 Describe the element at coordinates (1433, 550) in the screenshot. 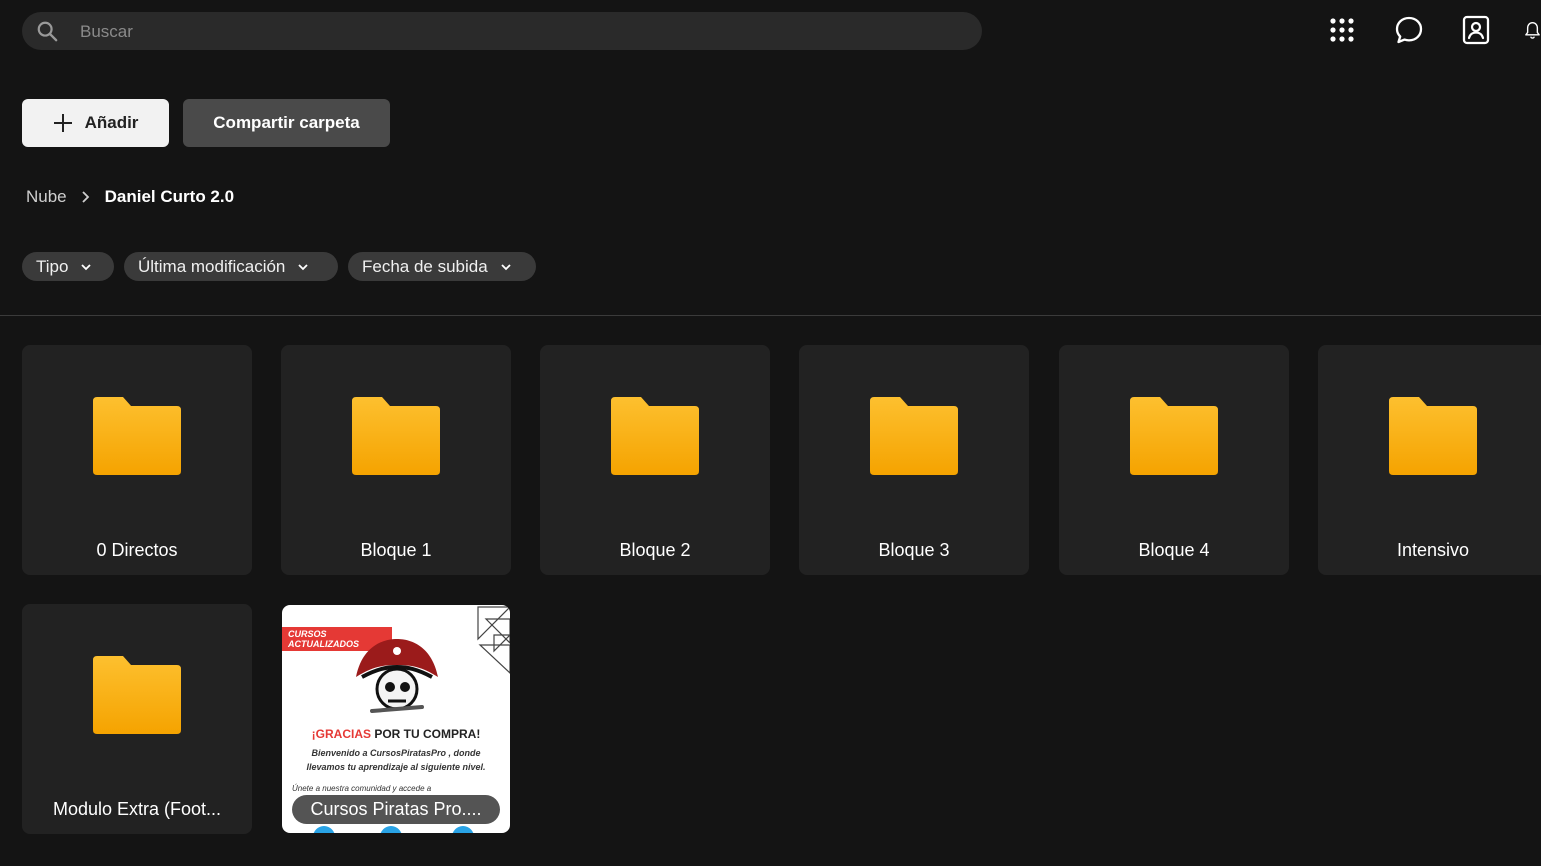

I see `folder-name: Intensivo` at that location.